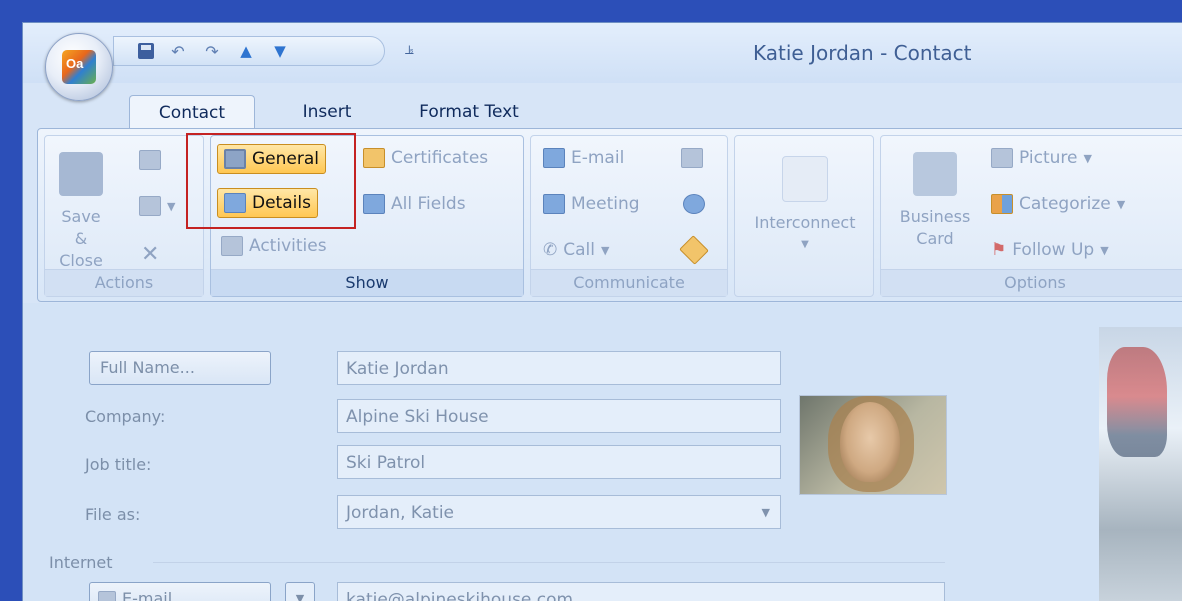 Image resolution: width=1182 pixels, height=601 pixels. Describe the element at coordinates (1031, 282) in the screenshot. I see `group-label-options: Options` at that location.